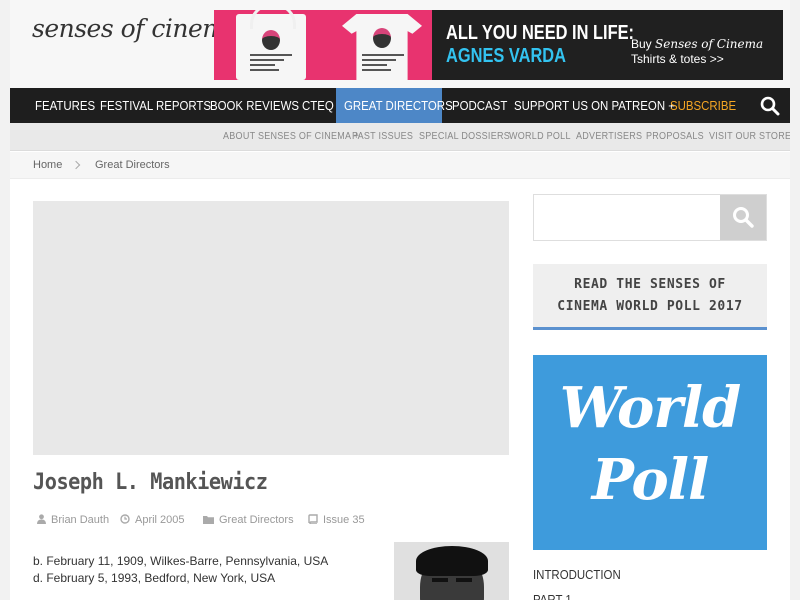 Image resolution: width=800 pixels, height=600 pixels. I want to click on subnav-item-advertisers: Advertisers, so click(613, 137).